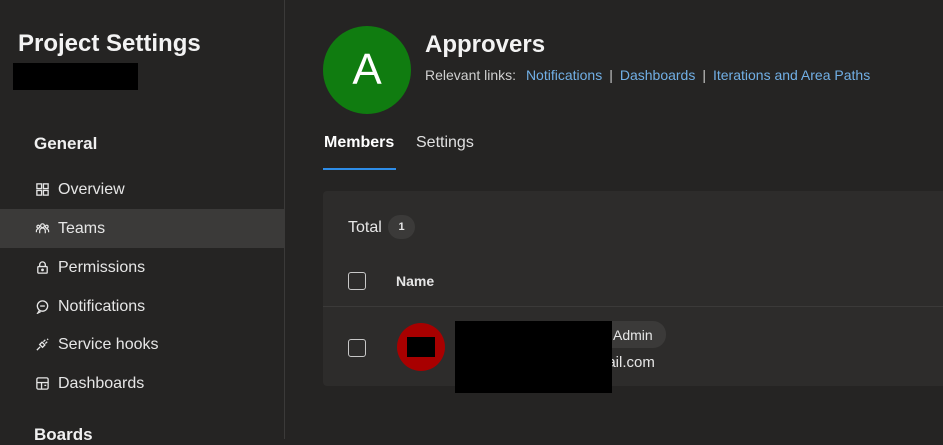 This screenshot has width=943, height=445. I want to click on overview-icon, so click(42, 190).